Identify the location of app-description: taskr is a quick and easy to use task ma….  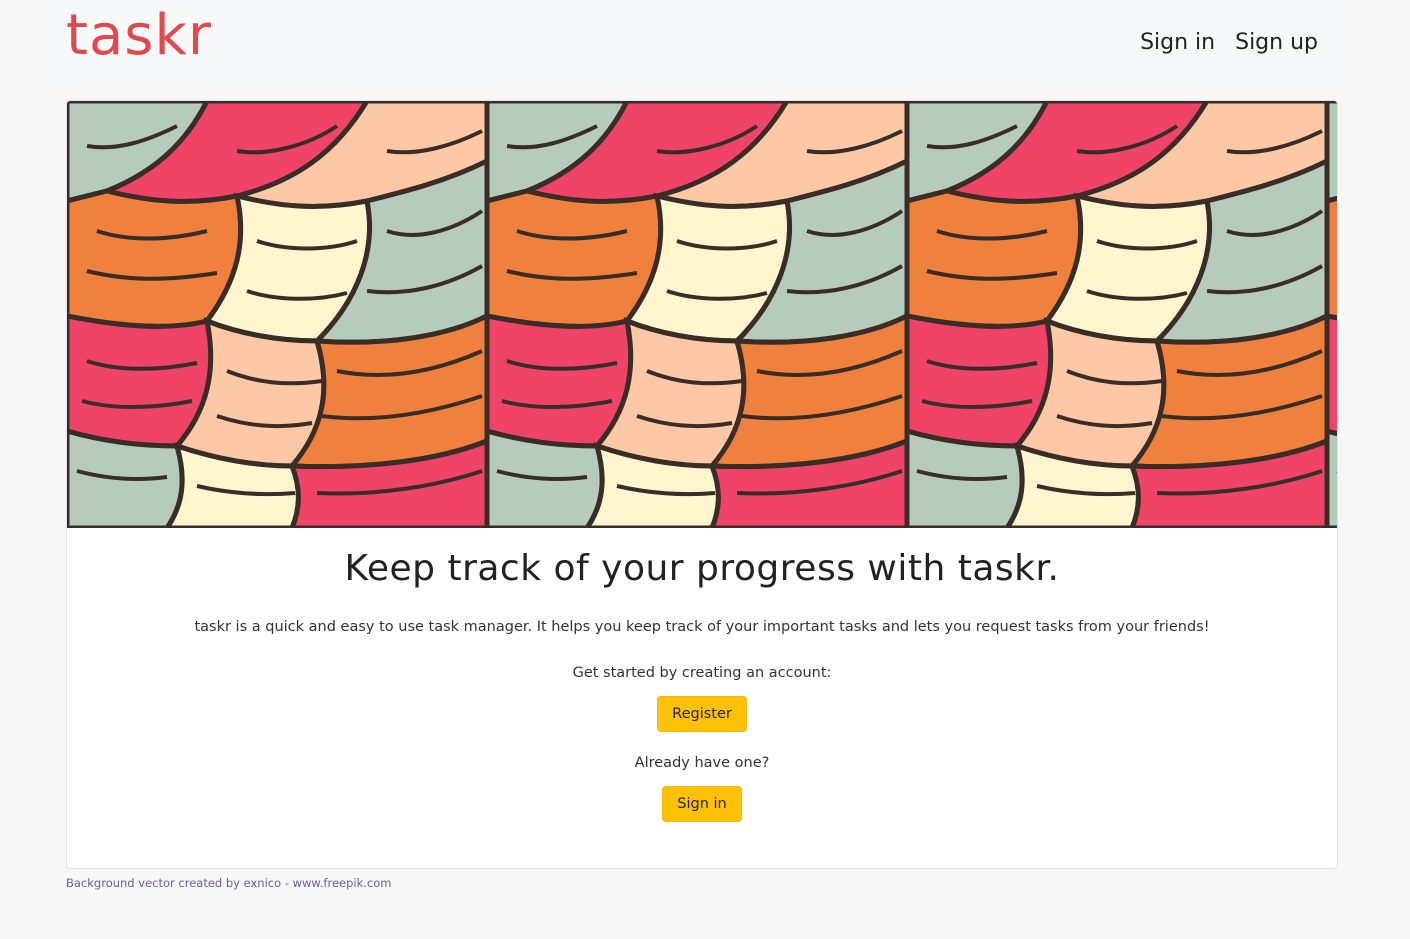
(702, 627).